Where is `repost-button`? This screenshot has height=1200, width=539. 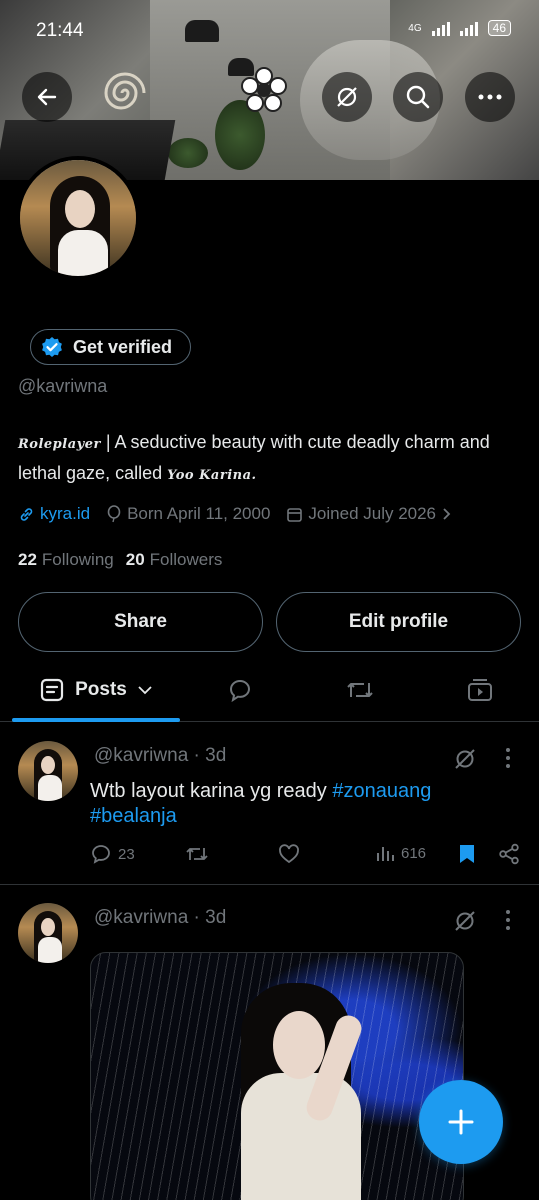 repost-button is located at coordinates (197, 854).